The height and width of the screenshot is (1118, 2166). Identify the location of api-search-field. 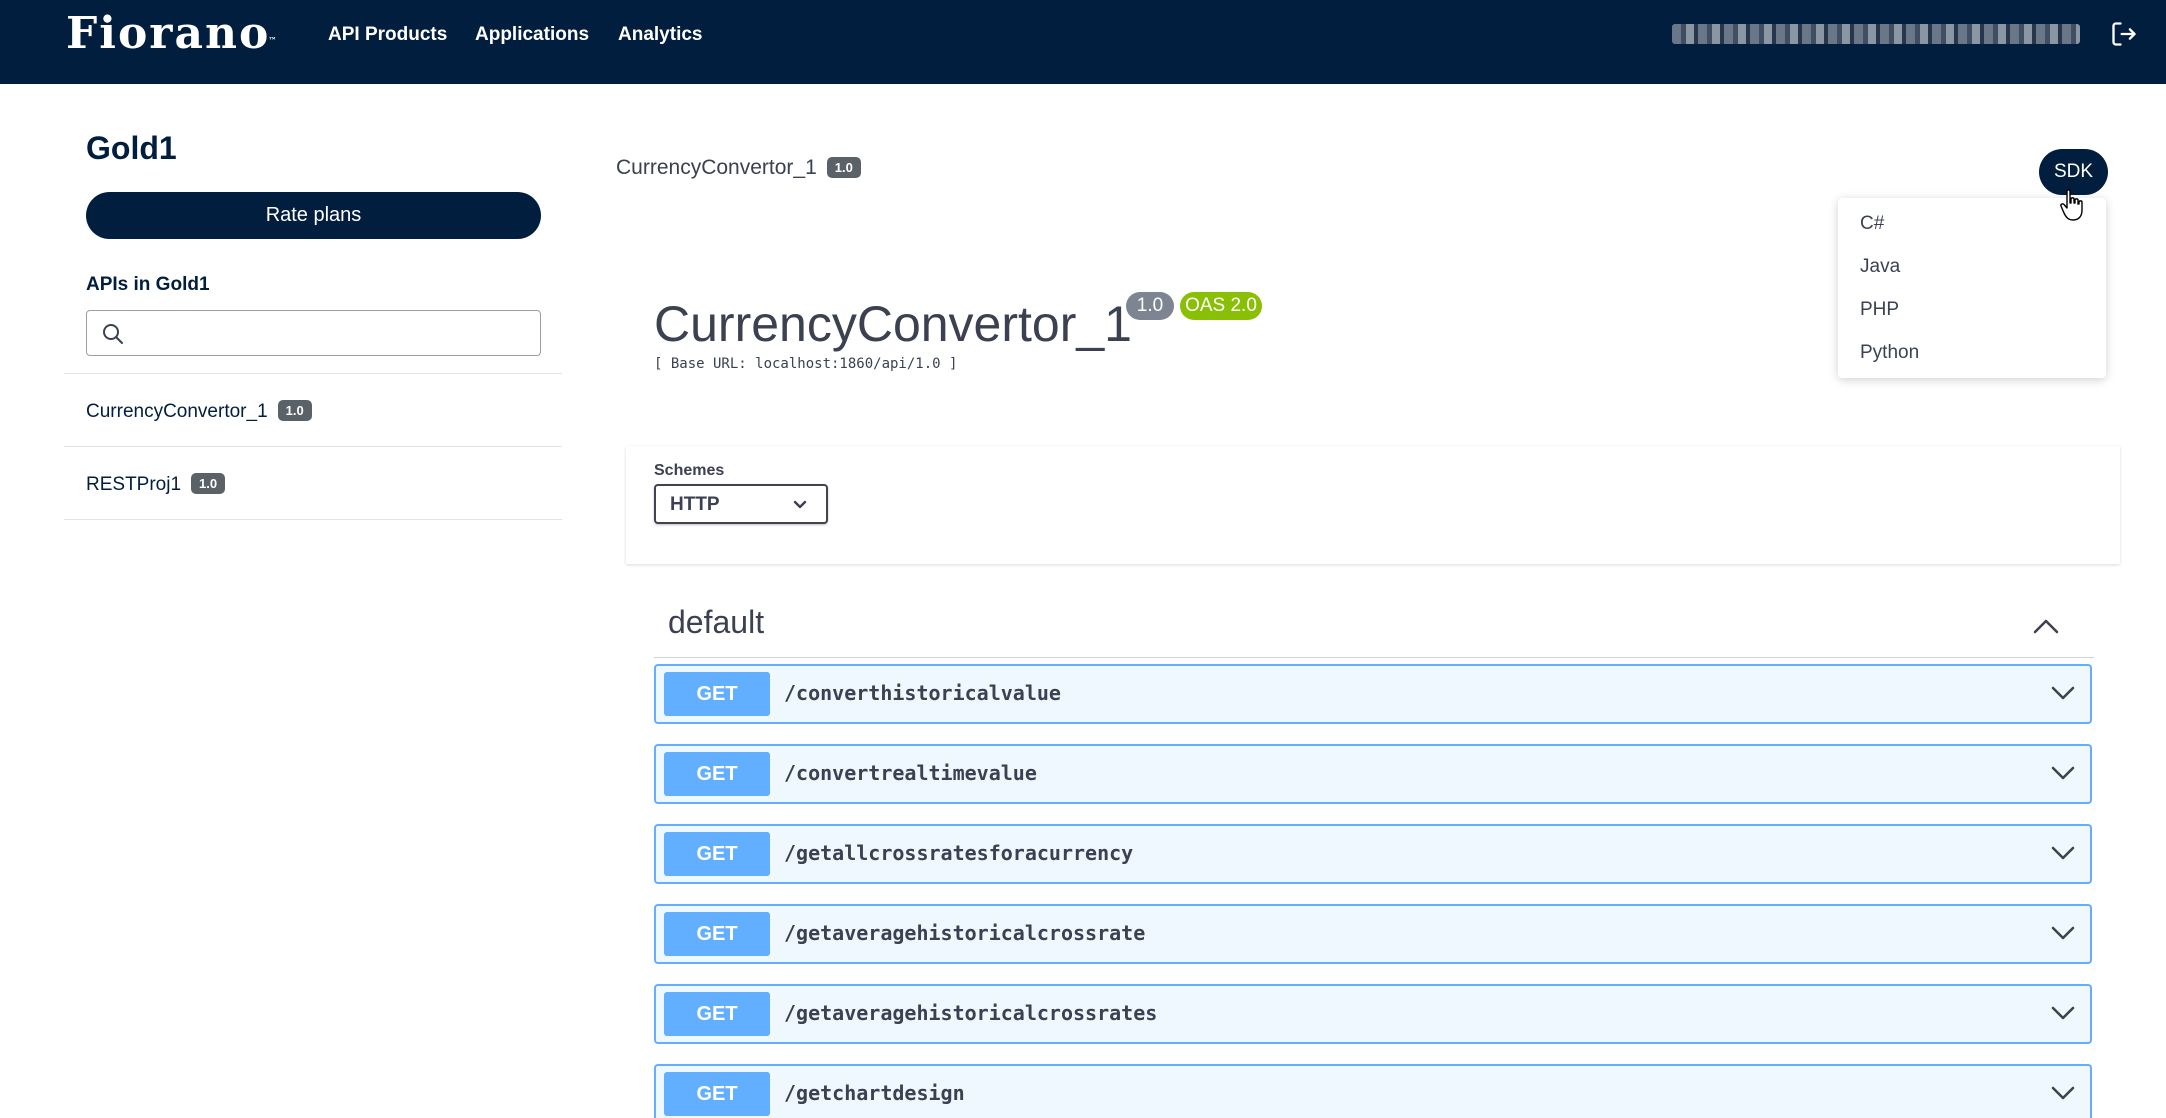
(313, 333).